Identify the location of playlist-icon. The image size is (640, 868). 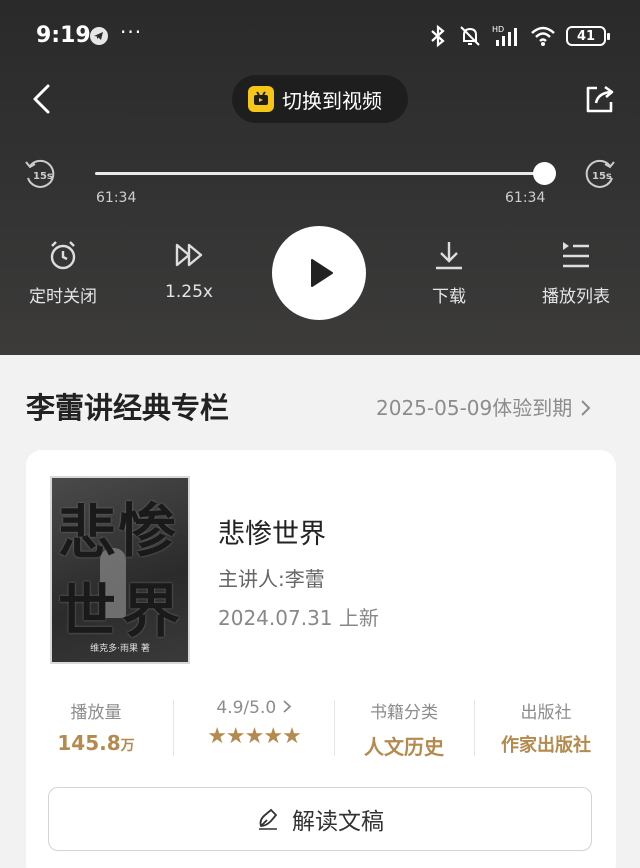
(576, 255).